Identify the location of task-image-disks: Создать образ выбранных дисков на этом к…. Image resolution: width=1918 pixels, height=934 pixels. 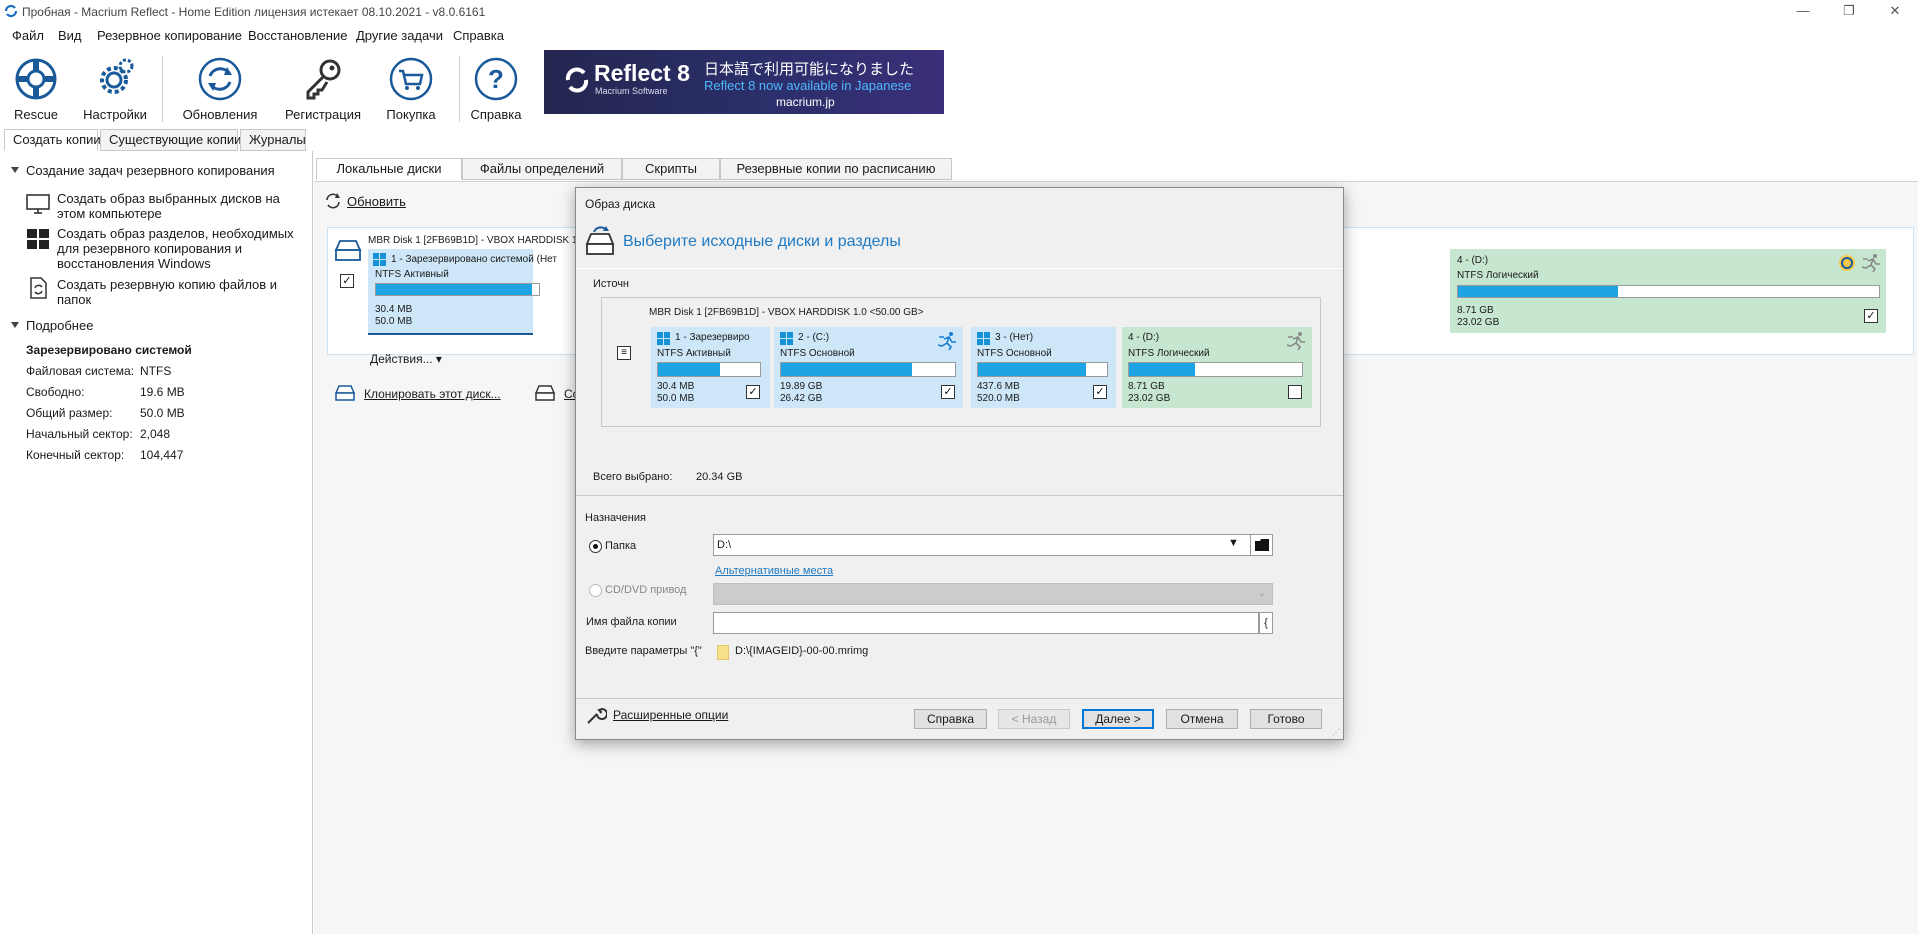
(182, 206).